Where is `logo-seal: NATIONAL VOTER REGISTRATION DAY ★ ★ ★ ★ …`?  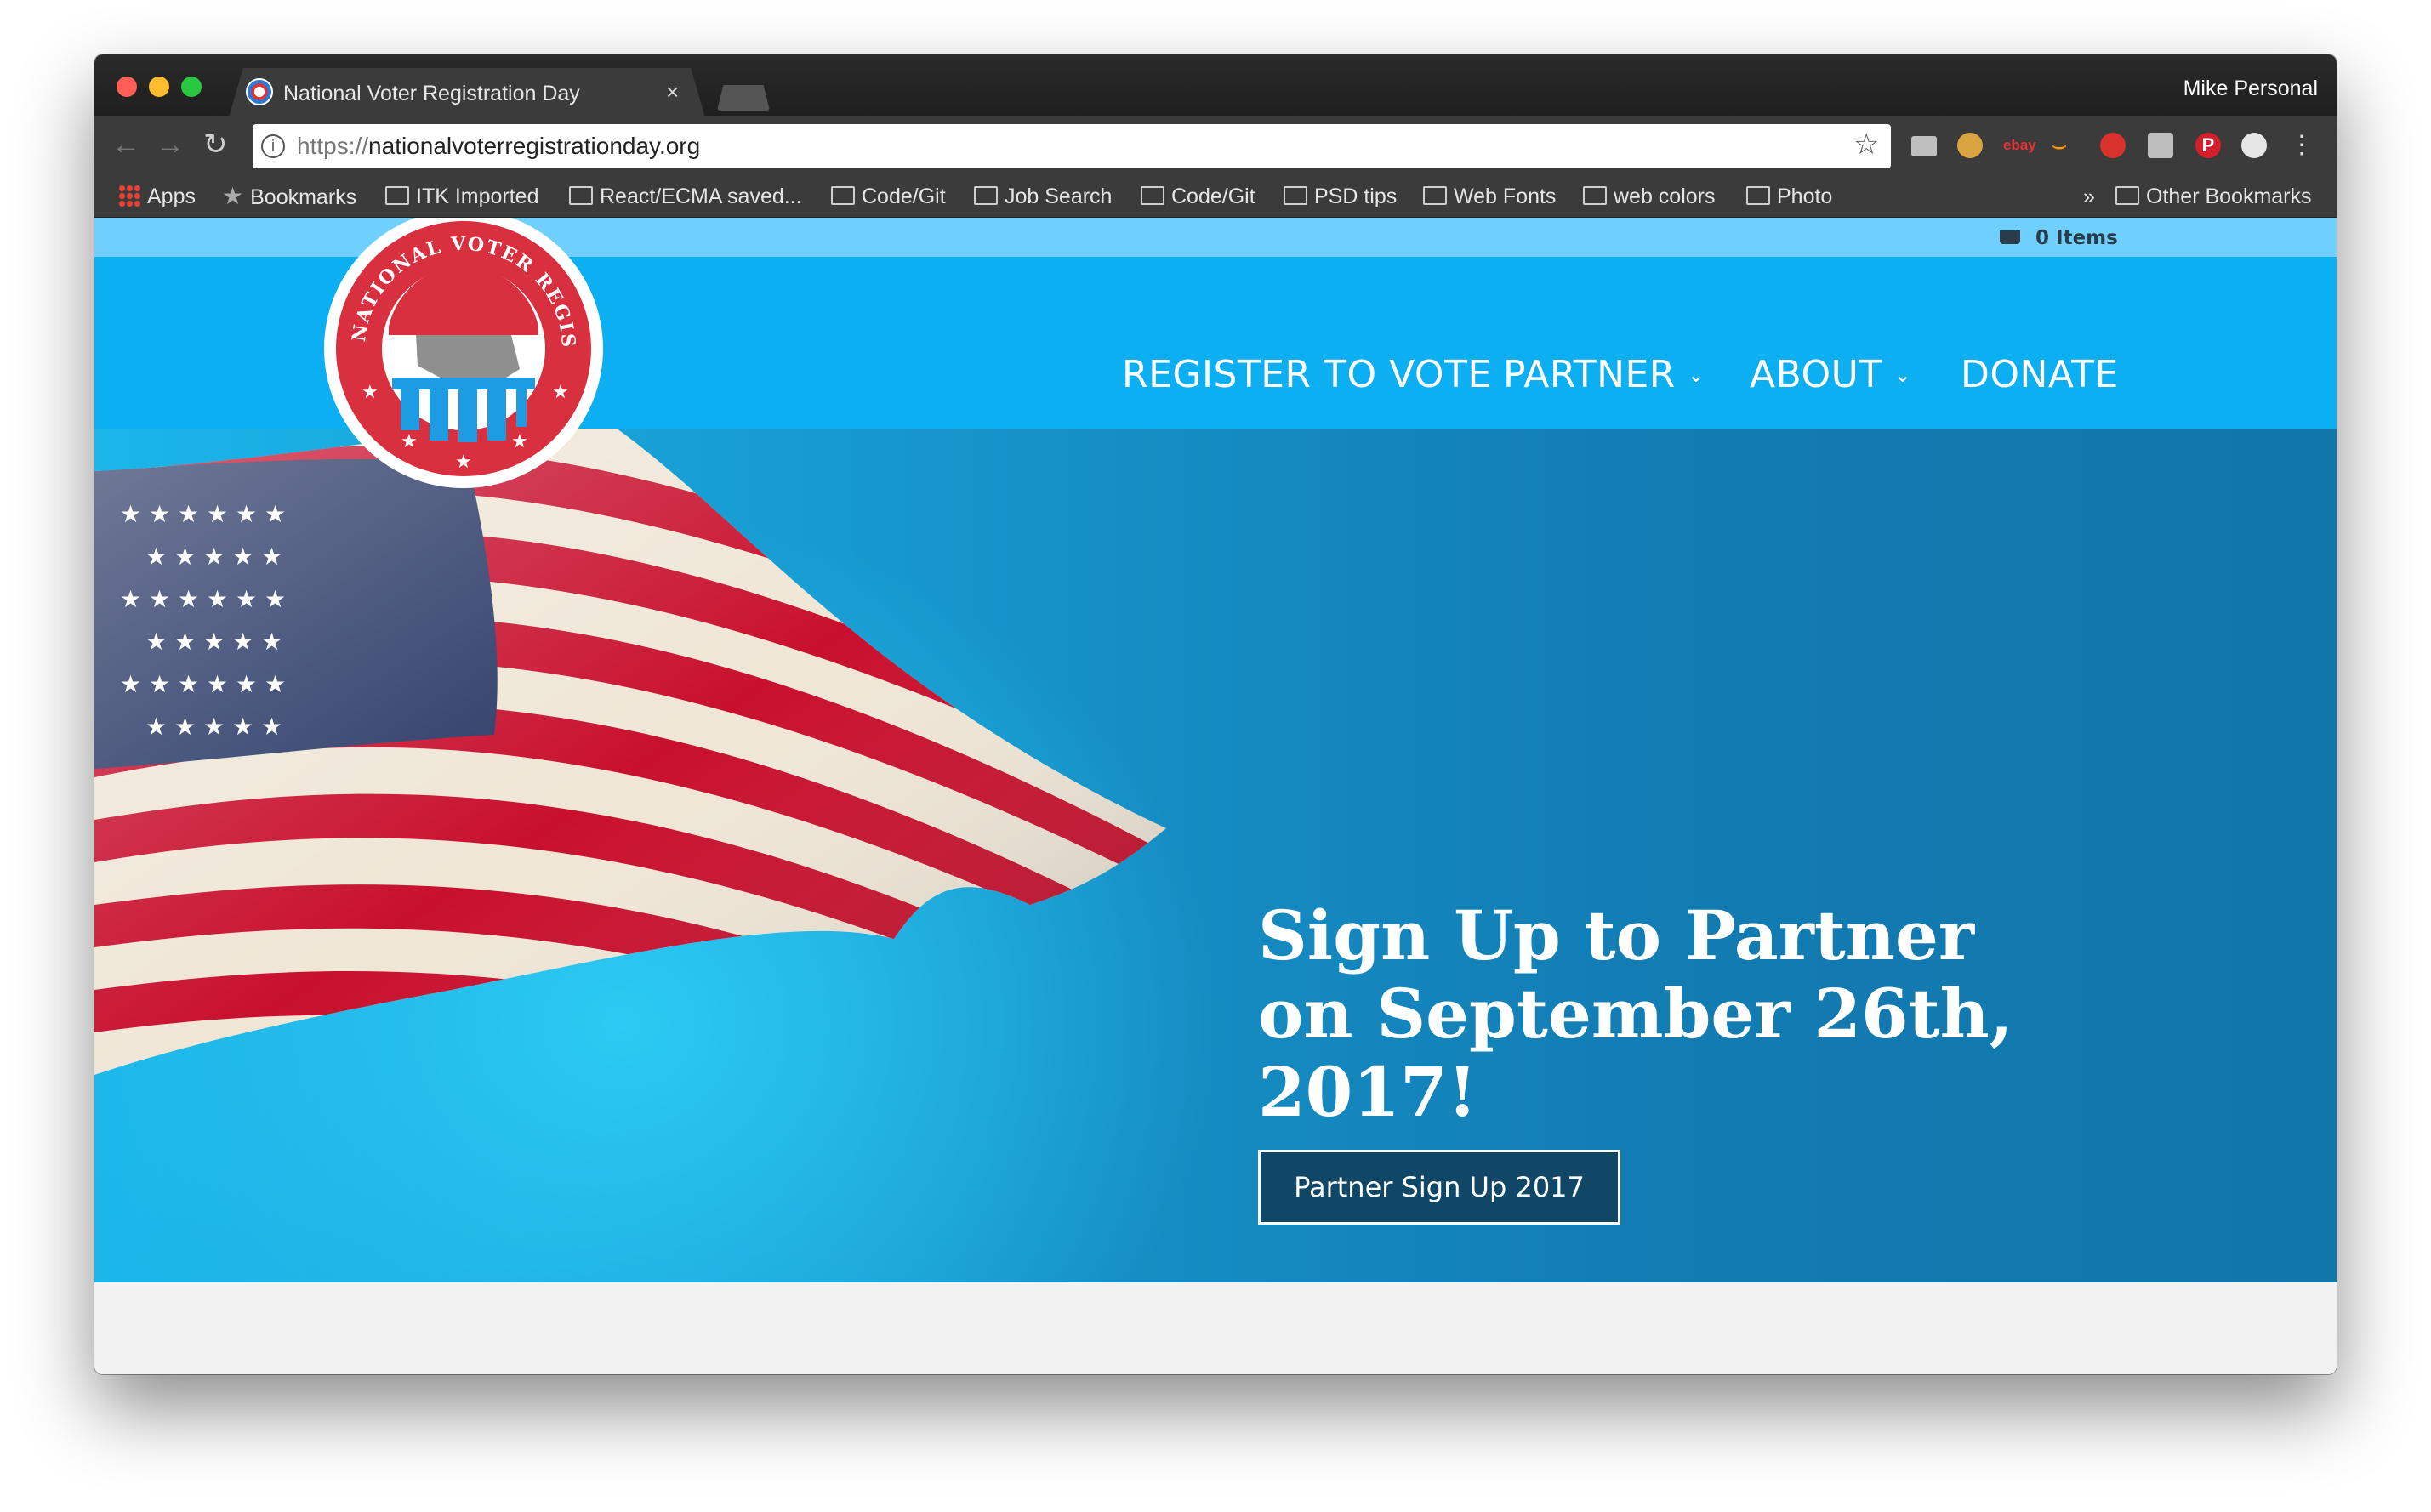 logo-seal: NATIONAL VOTER REGISTRATION DAY ★ ★ ★ ★ … is located at coordinates (458, 353).